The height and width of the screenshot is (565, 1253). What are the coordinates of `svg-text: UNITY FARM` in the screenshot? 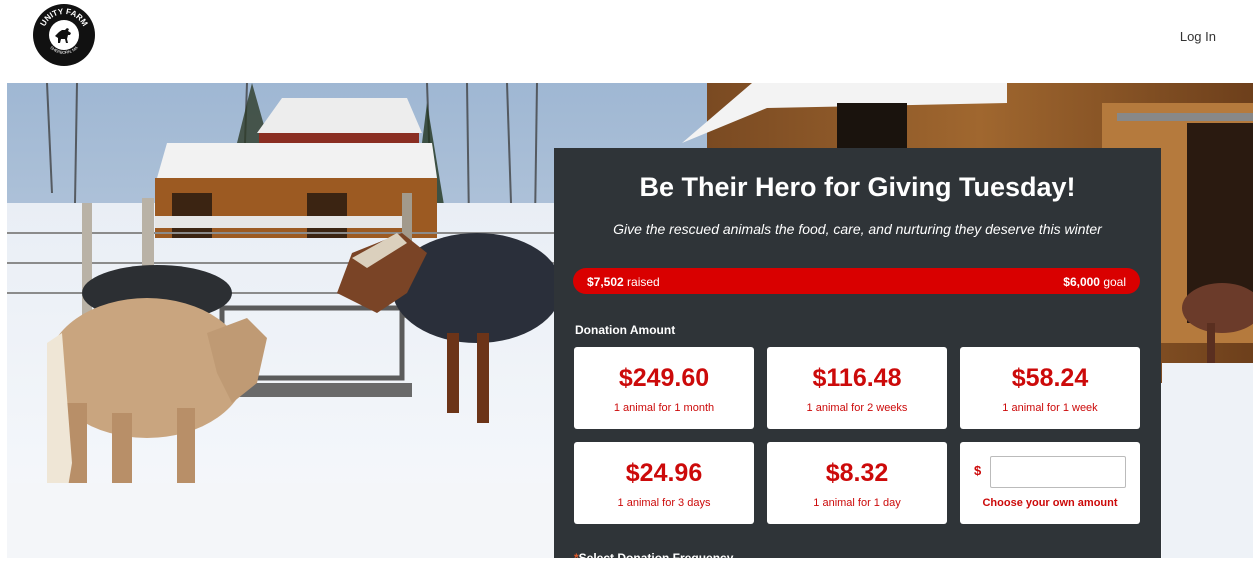 It's located at (63, 17).